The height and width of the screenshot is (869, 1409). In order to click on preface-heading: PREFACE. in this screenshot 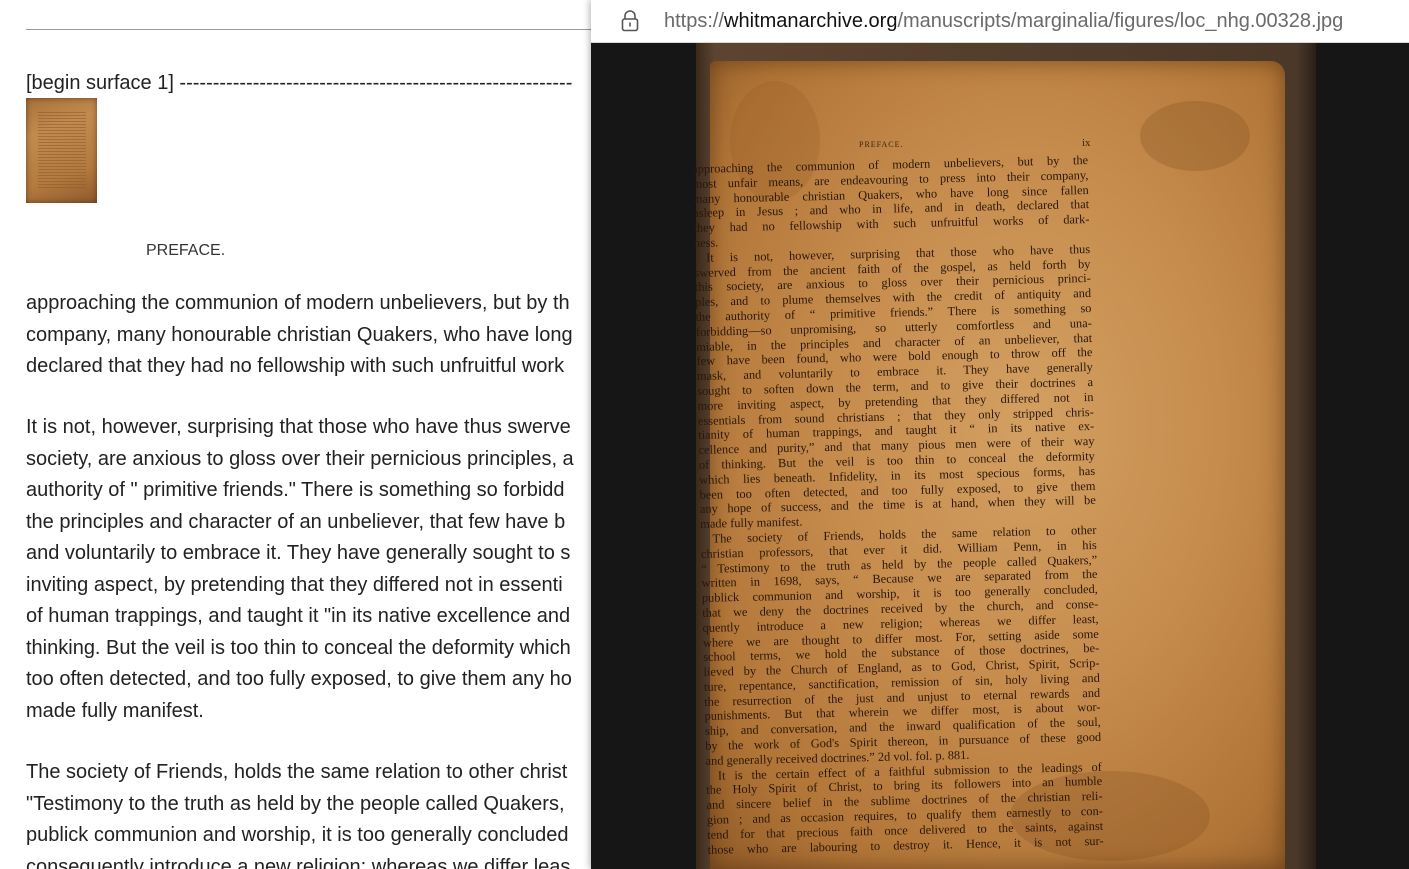, I will do `click(186, 250)`.